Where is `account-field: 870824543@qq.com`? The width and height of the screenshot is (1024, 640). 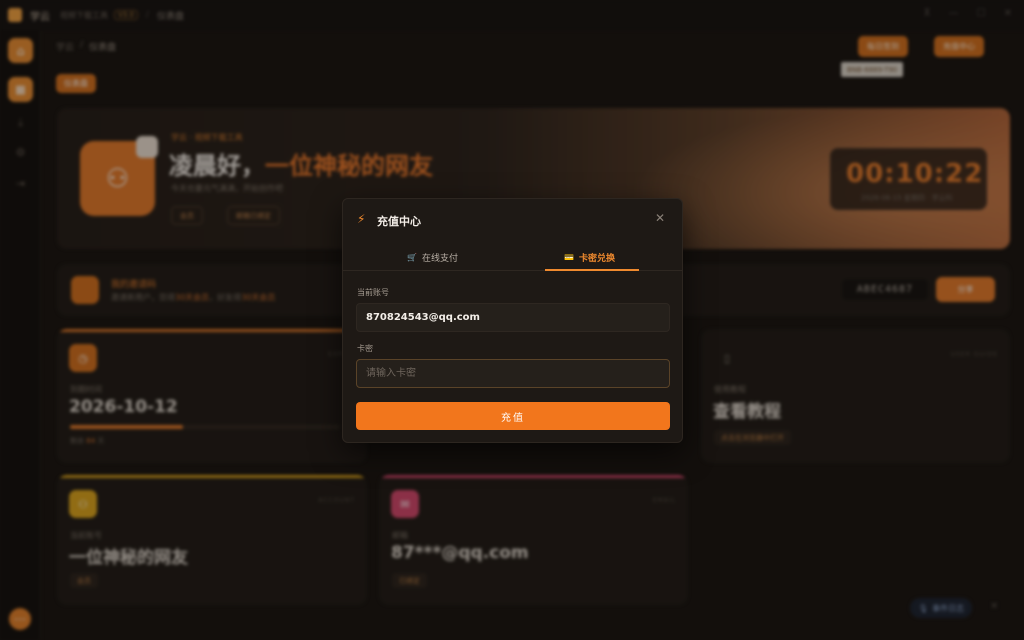
account-field: 870824543@qq.com is located at coordinates (513, 317).